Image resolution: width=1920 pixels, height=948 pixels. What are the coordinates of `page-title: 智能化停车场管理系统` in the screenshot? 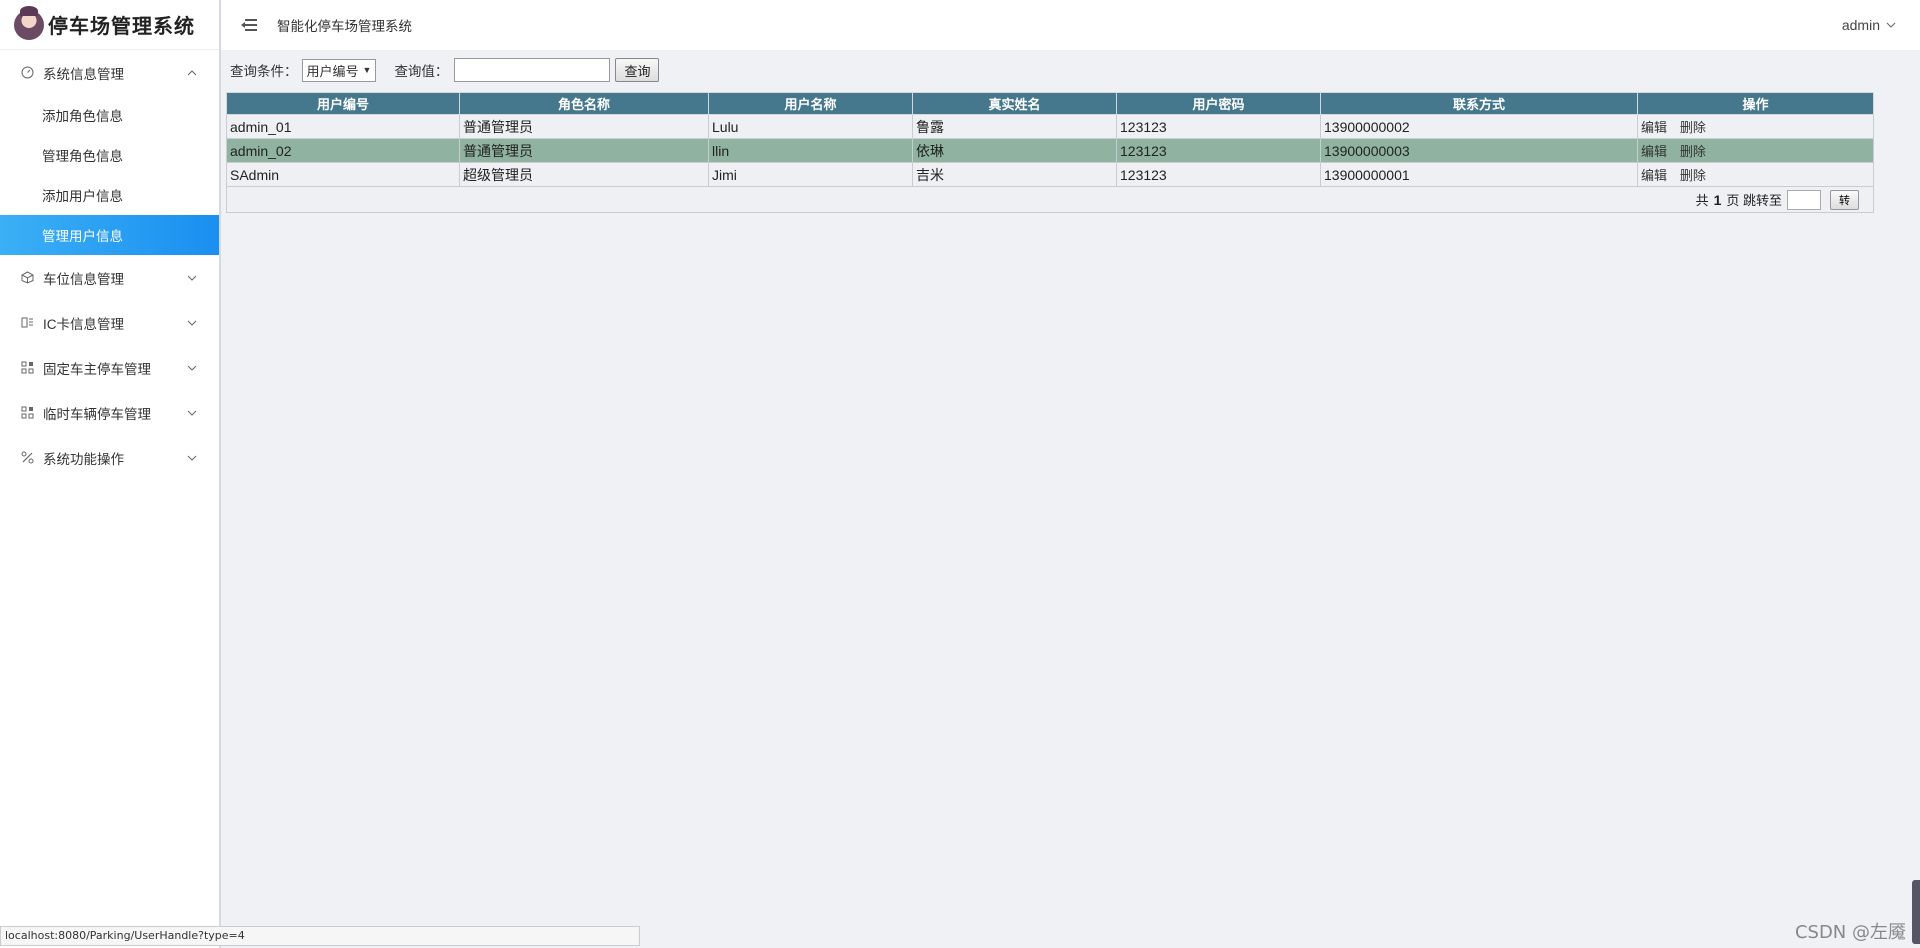 It's located at (344, 26).